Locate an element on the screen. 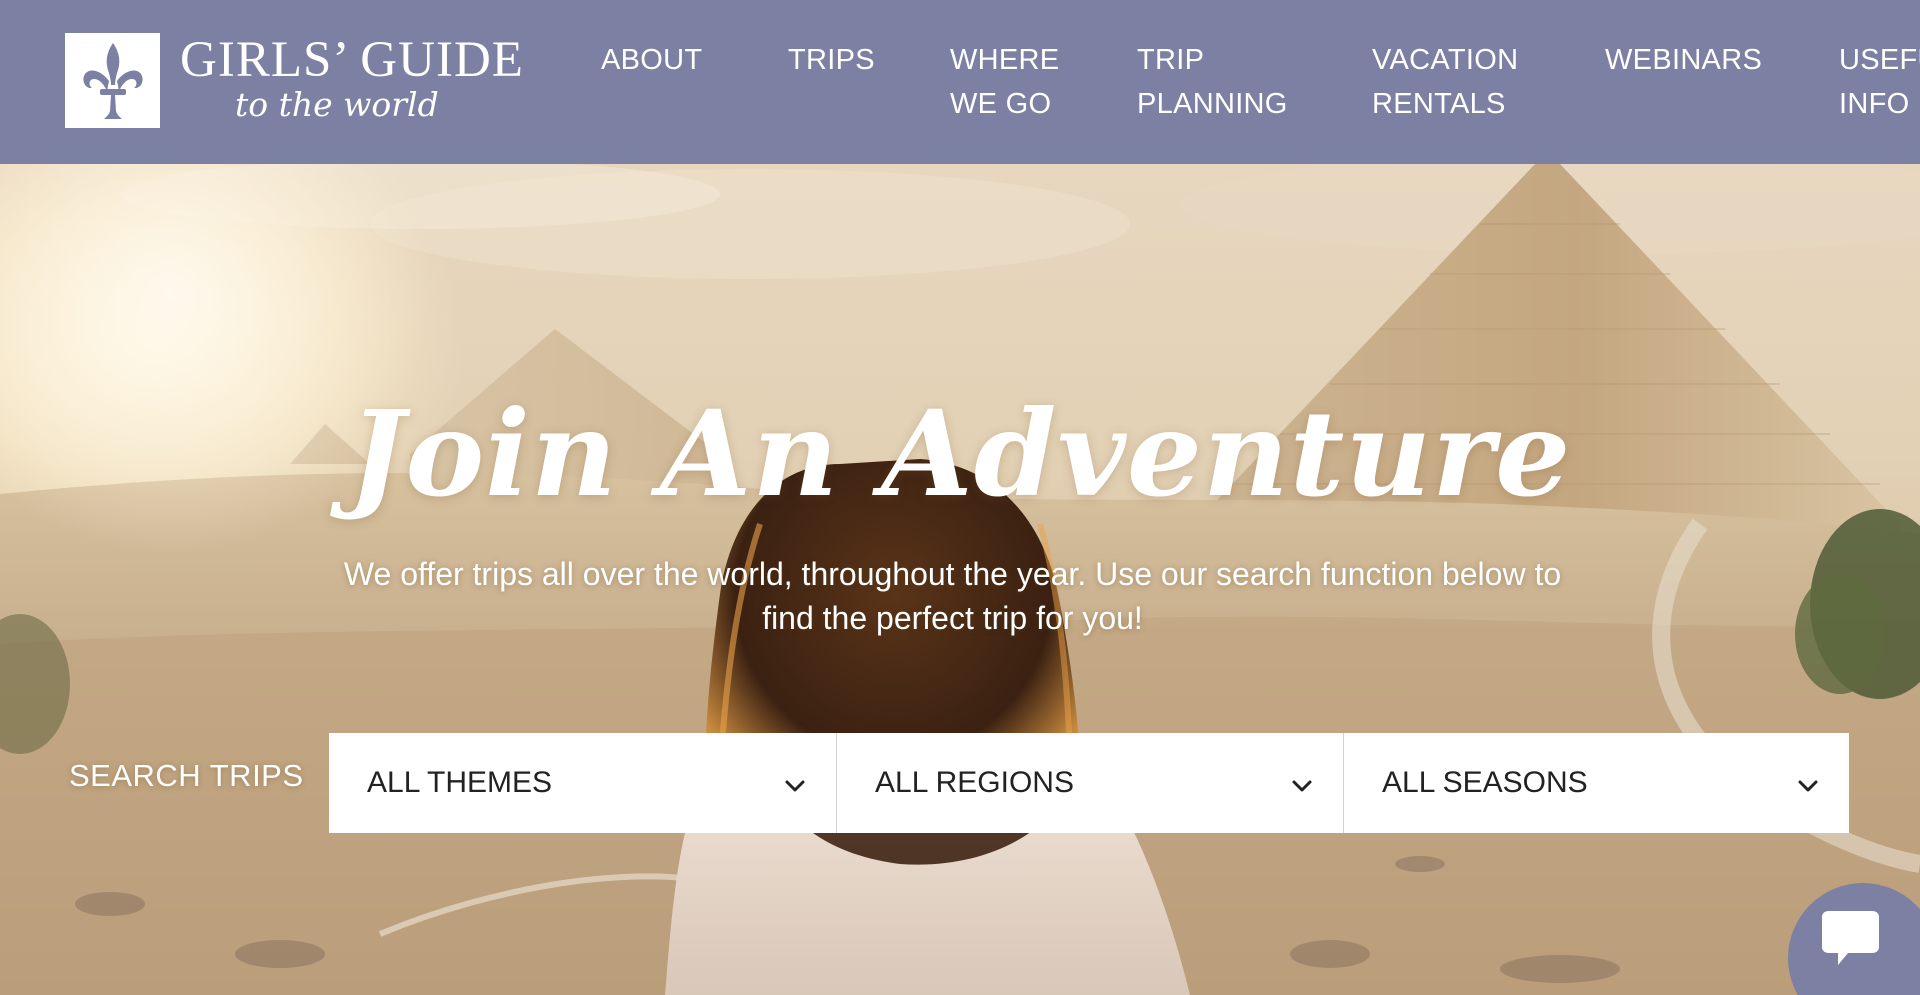 The image size is (1920, 995). nav-label: ABOUT is located at coordinates (652, 60).